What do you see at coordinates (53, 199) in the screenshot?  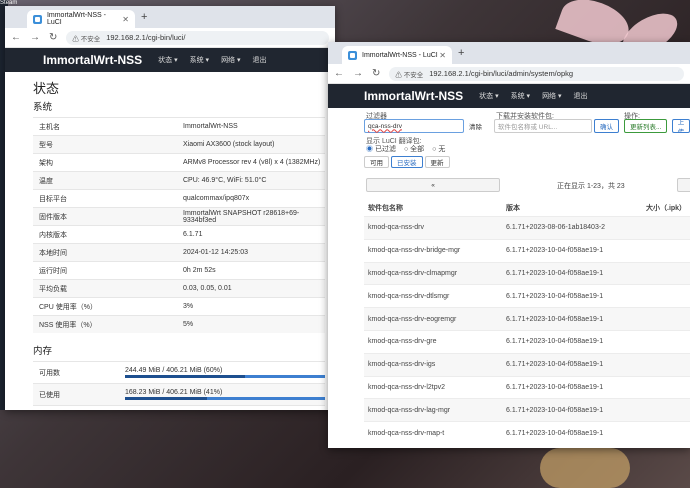 I see `row-label: 目标平台` at bounding box center [53, 199].